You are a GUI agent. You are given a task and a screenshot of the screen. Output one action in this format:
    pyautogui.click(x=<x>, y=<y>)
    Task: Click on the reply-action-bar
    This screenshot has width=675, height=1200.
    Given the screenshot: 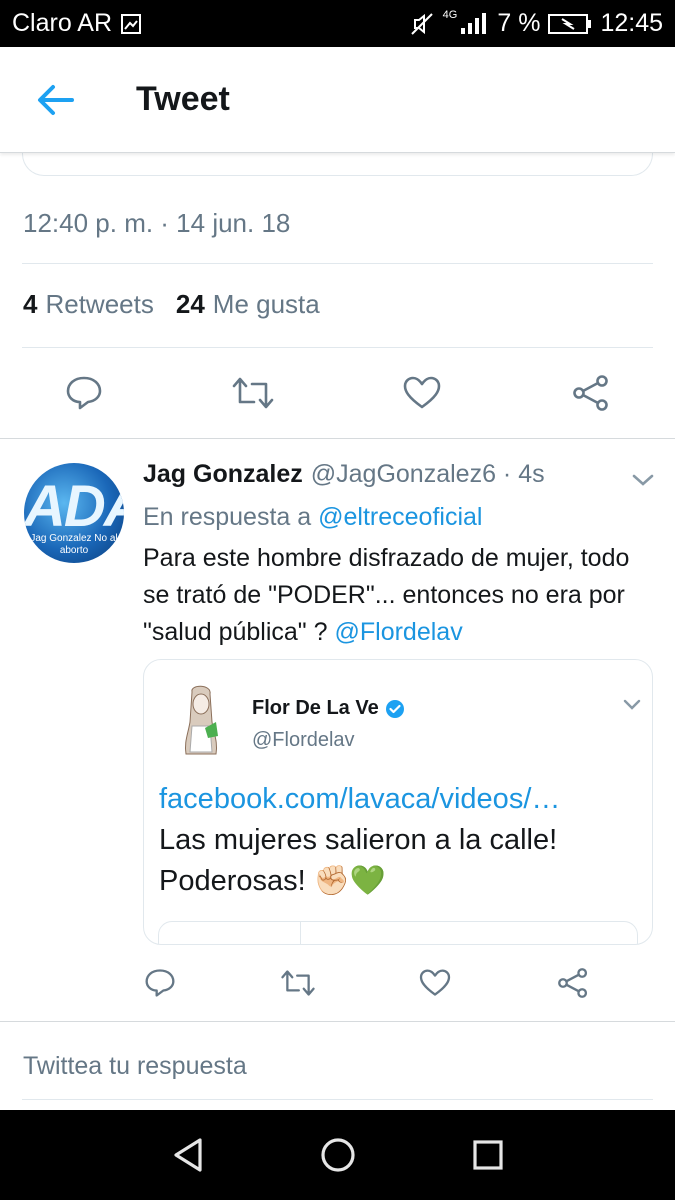 What is the action you would take?
    pyautogui.click(x=337, y=985)
    